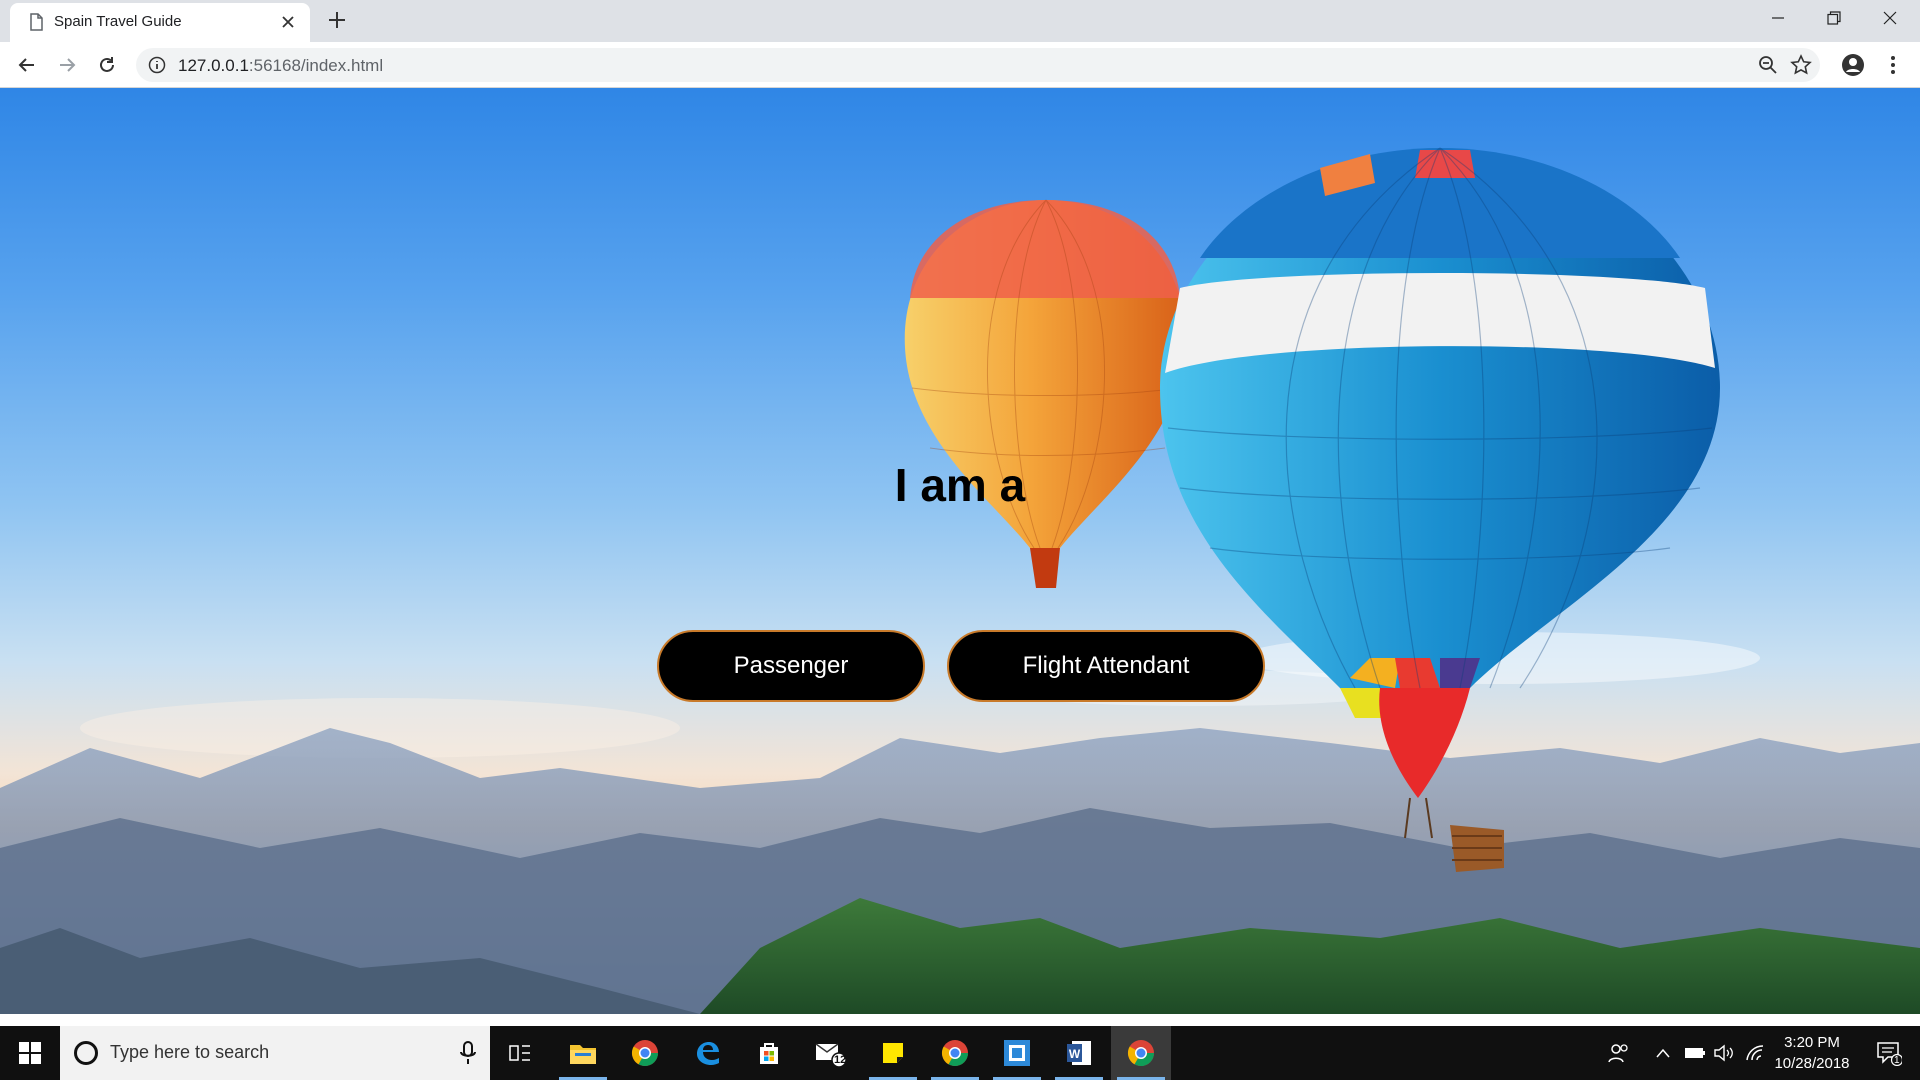  I want to click on zoom-icon, so click(1768, 65).